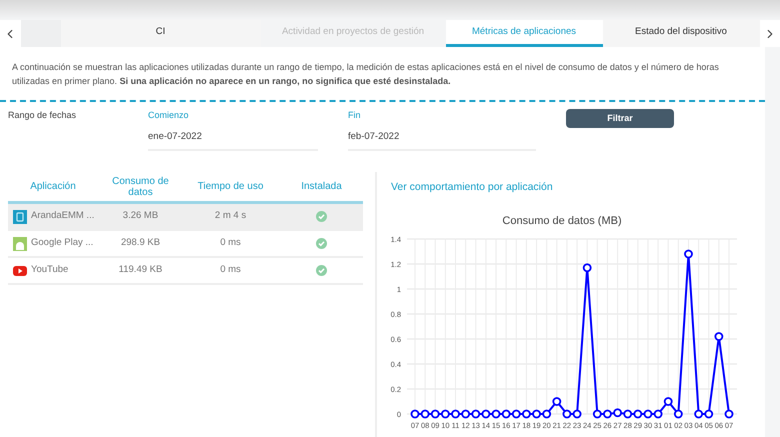 The image size is (780, 437). What do you see at coordinates (681, 33) in the screenshot?
I see `tab: Estado del dispositivo` at bounding box center [681, 33].